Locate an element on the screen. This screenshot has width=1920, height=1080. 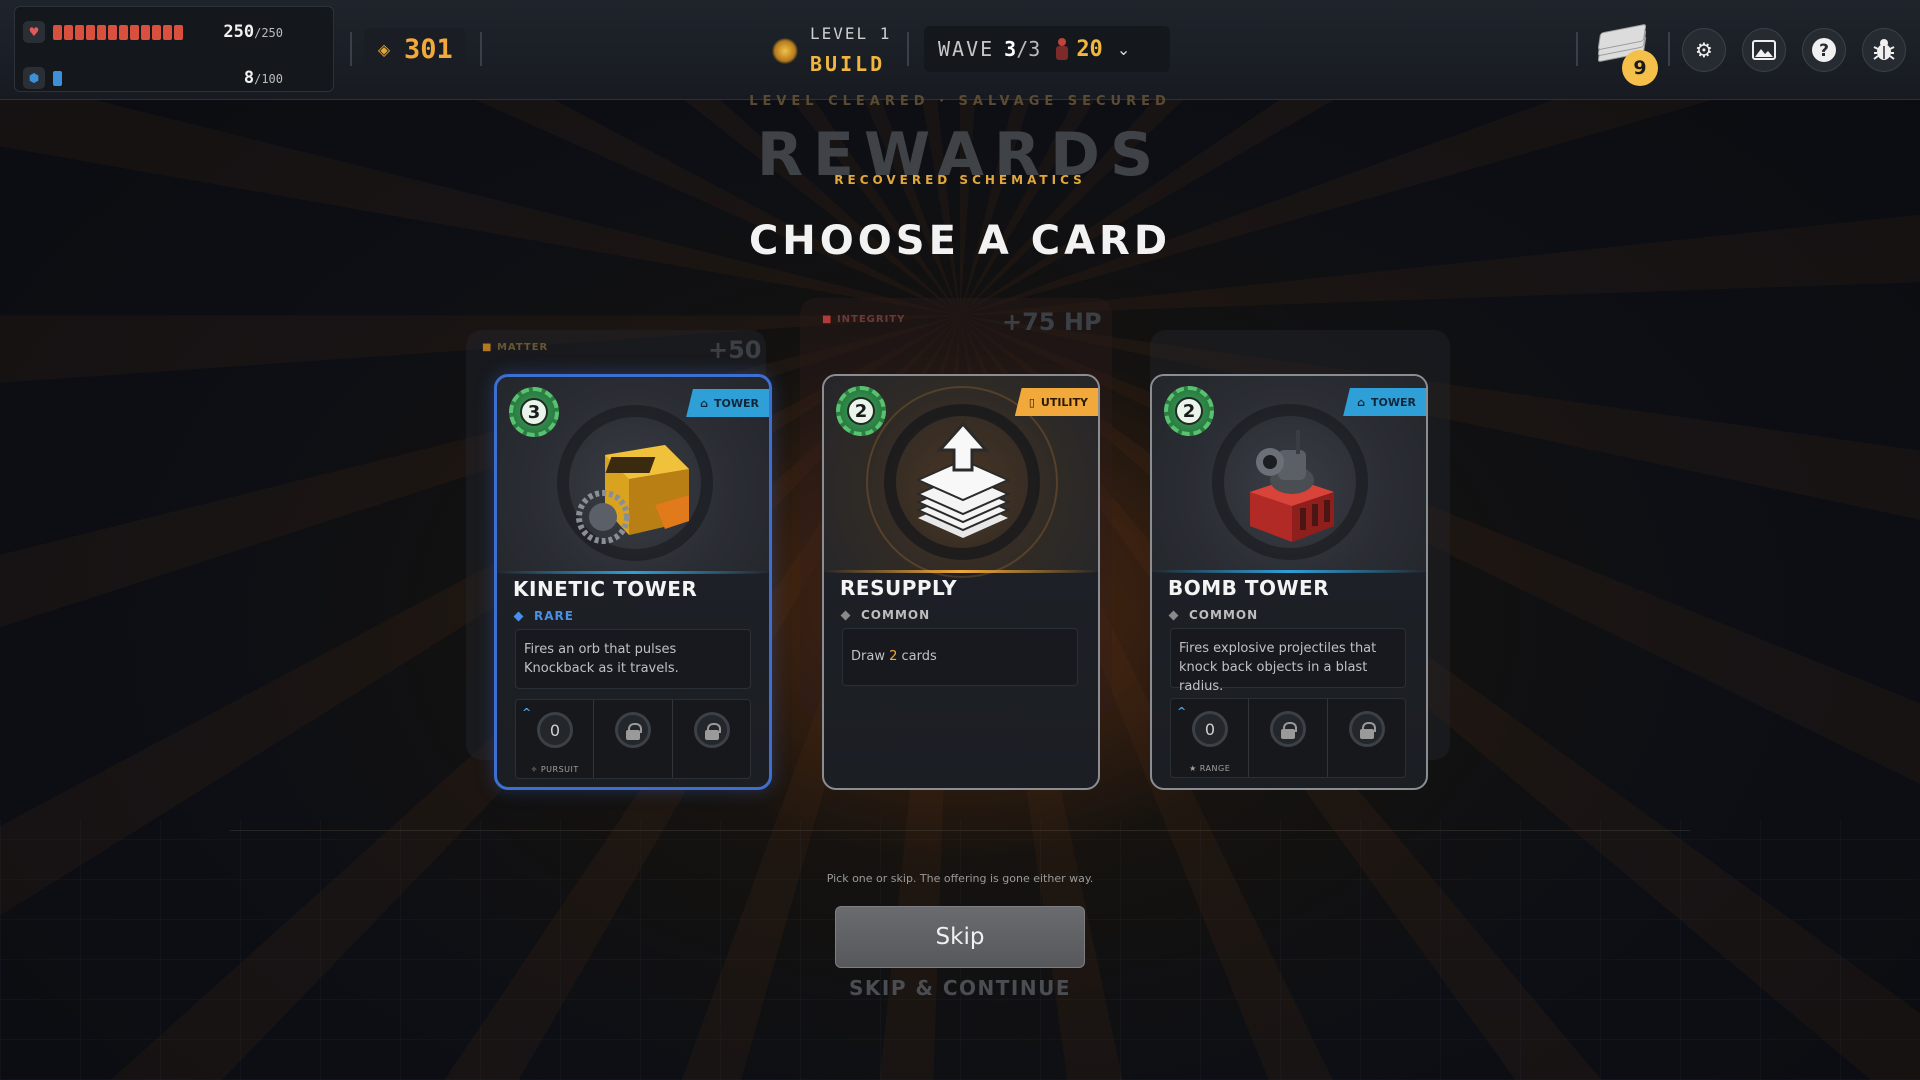
wave-label: WAVE is located at coordinates (966, 49).